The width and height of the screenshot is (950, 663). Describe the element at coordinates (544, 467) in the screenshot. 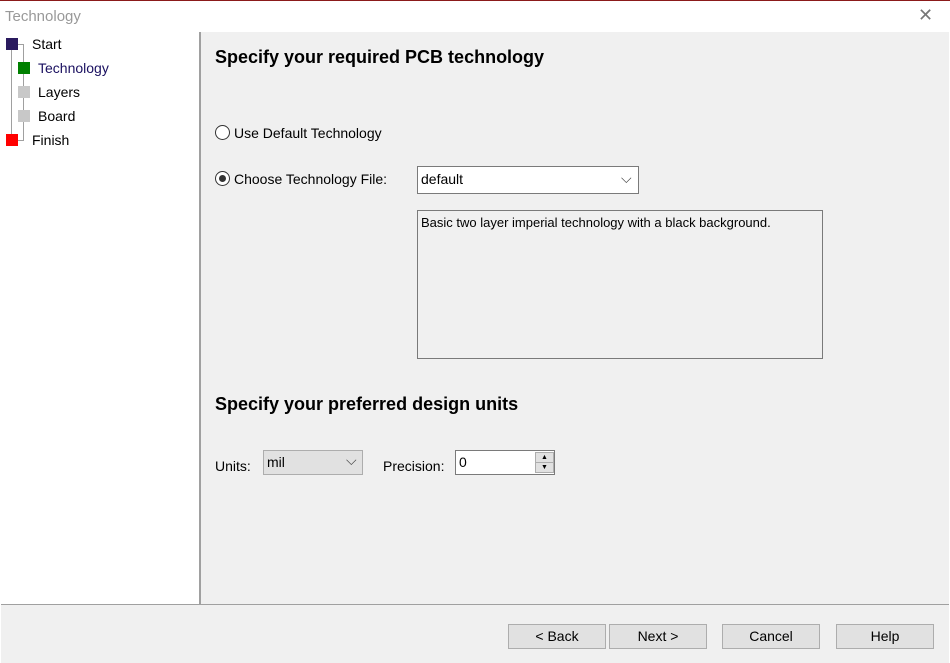

I see `decrement-arrow-icon: ▼` at that location.